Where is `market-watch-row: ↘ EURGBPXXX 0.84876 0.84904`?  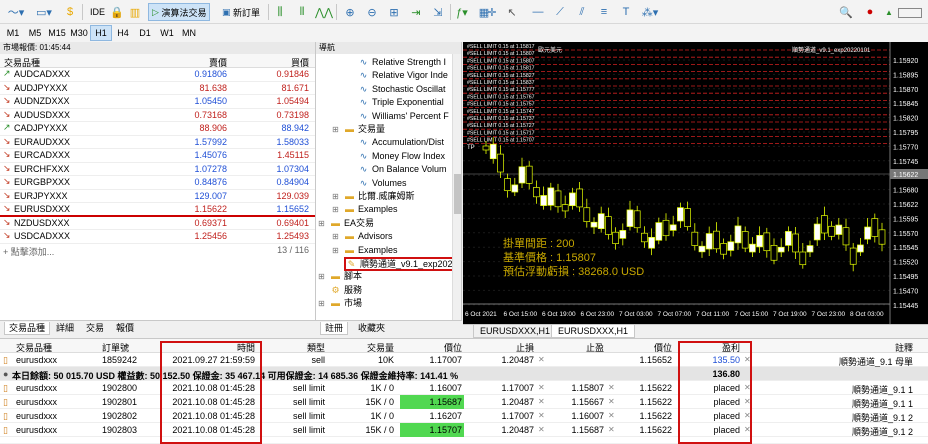
market-watch-row: ↘ EURGBPXXX 0.84876 0.84904 is located at coordinates (157, 183).